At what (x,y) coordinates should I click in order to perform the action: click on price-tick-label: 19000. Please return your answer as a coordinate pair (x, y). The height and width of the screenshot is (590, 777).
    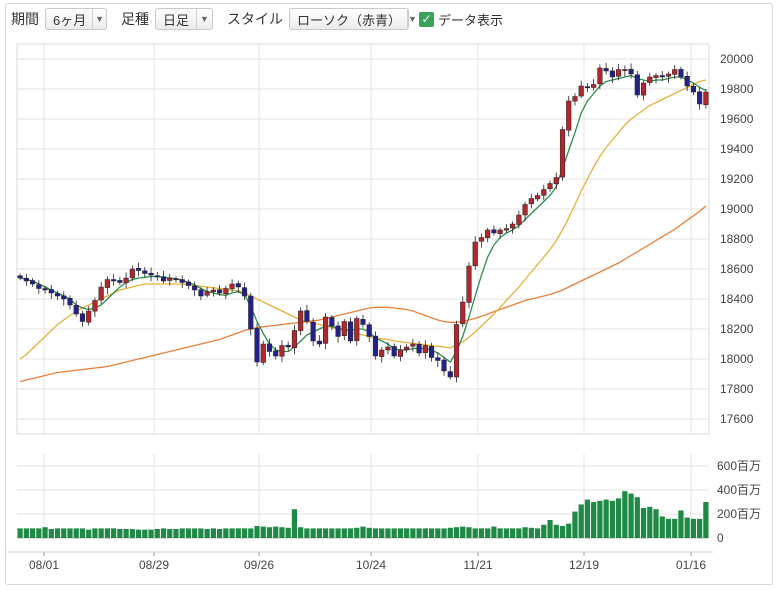
    Looking at the image, I should click on (737, 209).